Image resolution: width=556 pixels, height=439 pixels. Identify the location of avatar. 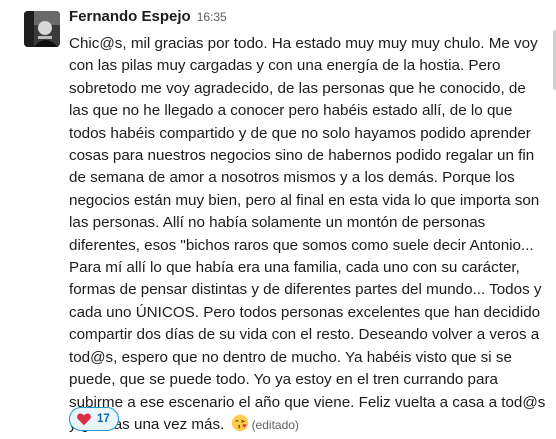
(42, 29).